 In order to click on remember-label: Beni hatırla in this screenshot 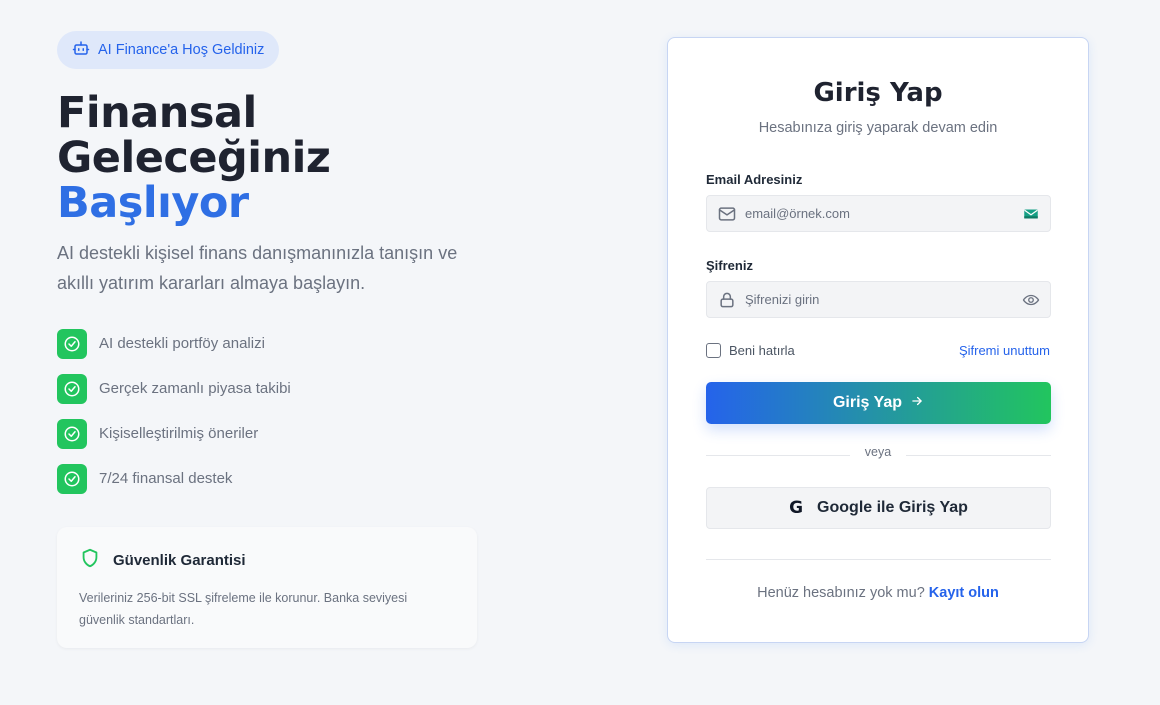, I will do `click(762, 350)`.